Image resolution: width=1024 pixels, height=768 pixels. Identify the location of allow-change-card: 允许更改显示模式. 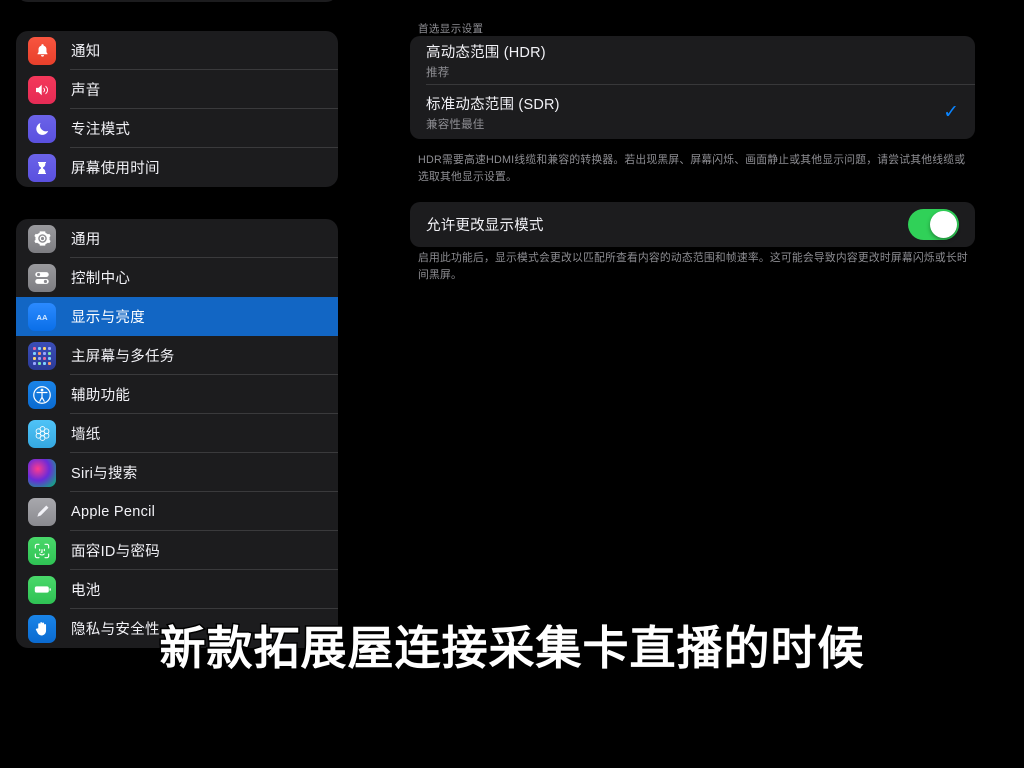
(692, 224).